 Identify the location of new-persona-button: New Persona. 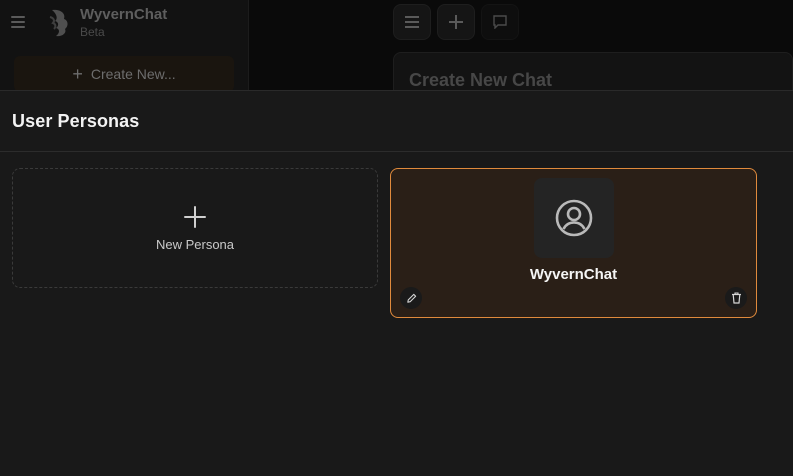
(195, 228).